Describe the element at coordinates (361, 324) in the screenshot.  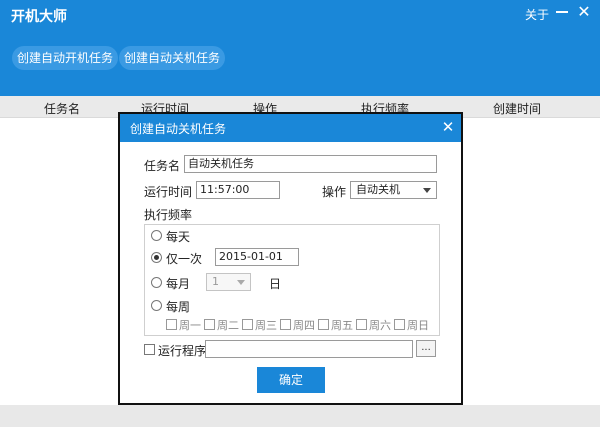
I see `weekday-checkbox-sat` at that location.